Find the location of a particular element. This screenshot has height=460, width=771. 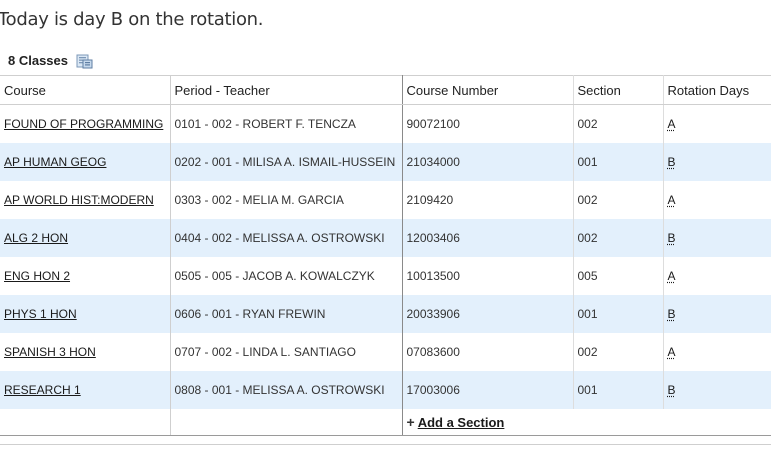

course-cell: PHYS 1 HON is located at coordinates (85, 314).